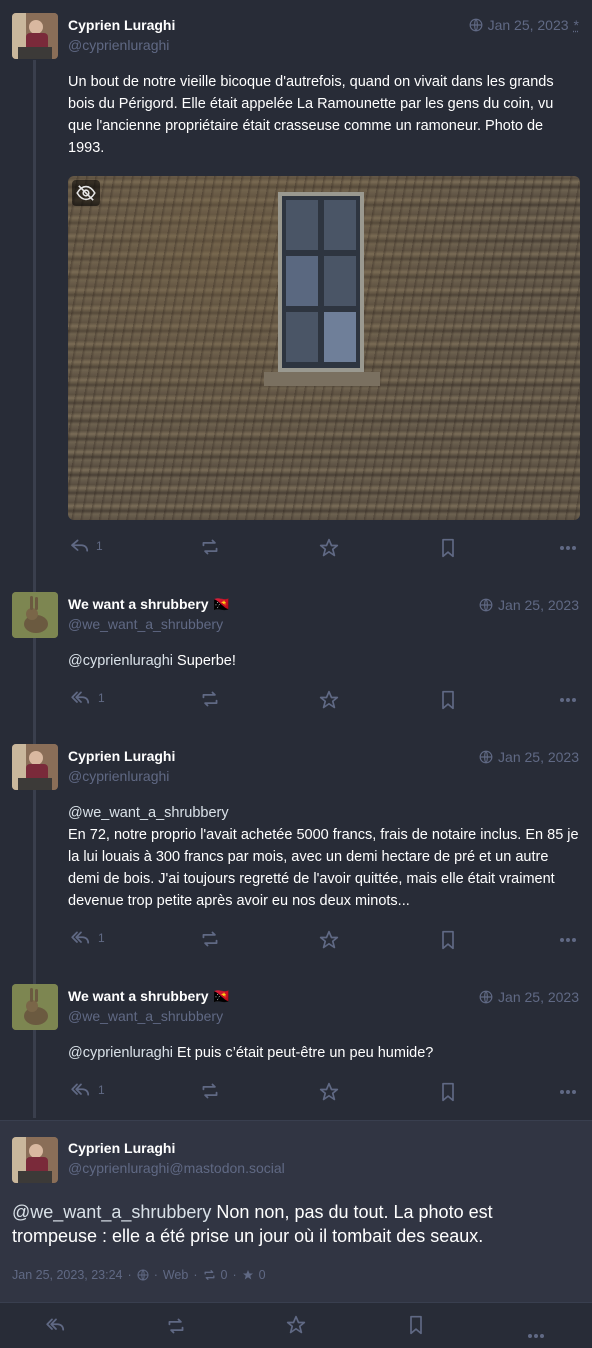 The height and width of the screenshot is (1348, 592). I want to click on edited-marker: *, so click(576, 25).